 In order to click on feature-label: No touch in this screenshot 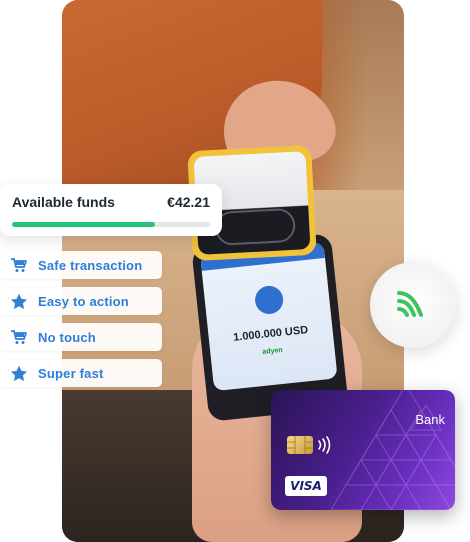, I will do `click(67, 337)`.